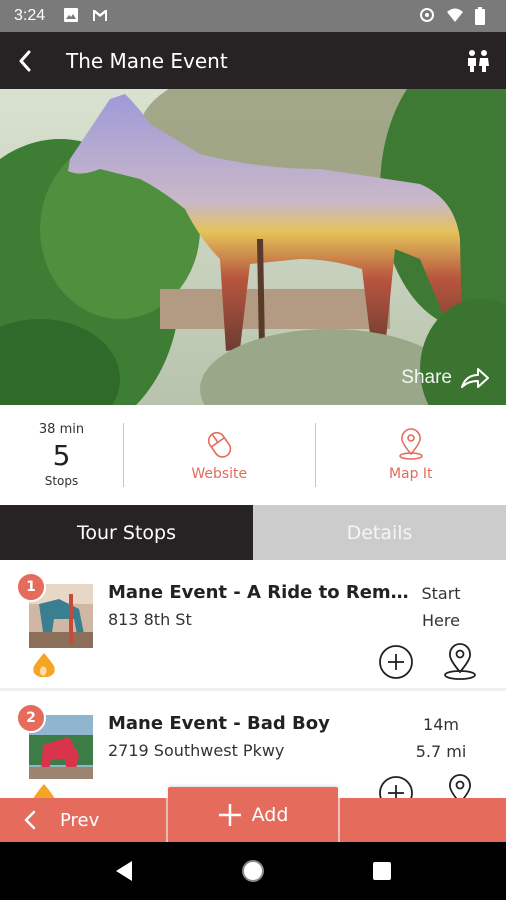 The height and width of the screenshot is (900, 506). I want to click on nav-back-button, so click(124, 871).